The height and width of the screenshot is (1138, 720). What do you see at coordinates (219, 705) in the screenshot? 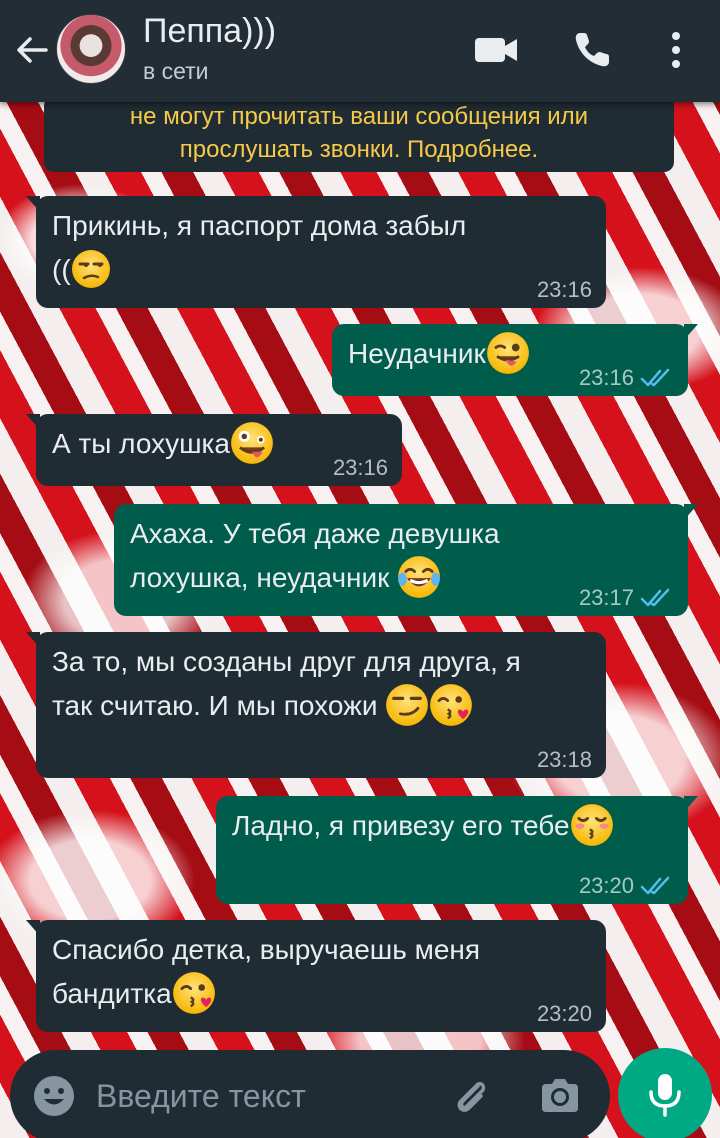
I see `message-text: так считаю. И мы похожи` at bounding box center [219, 705].